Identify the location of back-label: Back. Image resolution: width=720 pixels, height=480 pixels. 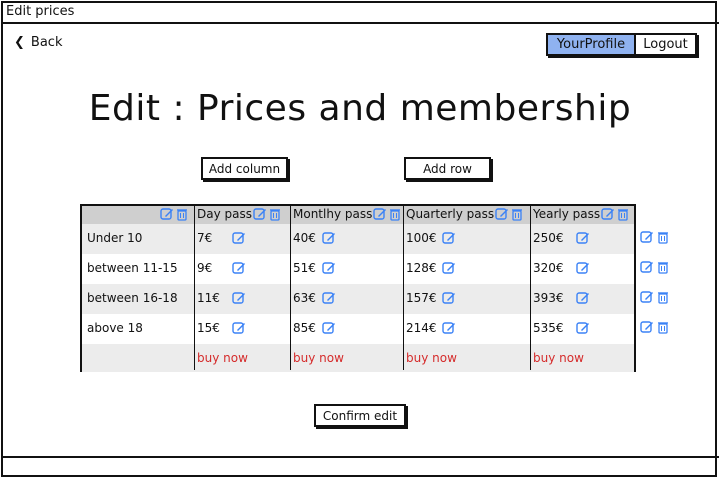
(46, 42).